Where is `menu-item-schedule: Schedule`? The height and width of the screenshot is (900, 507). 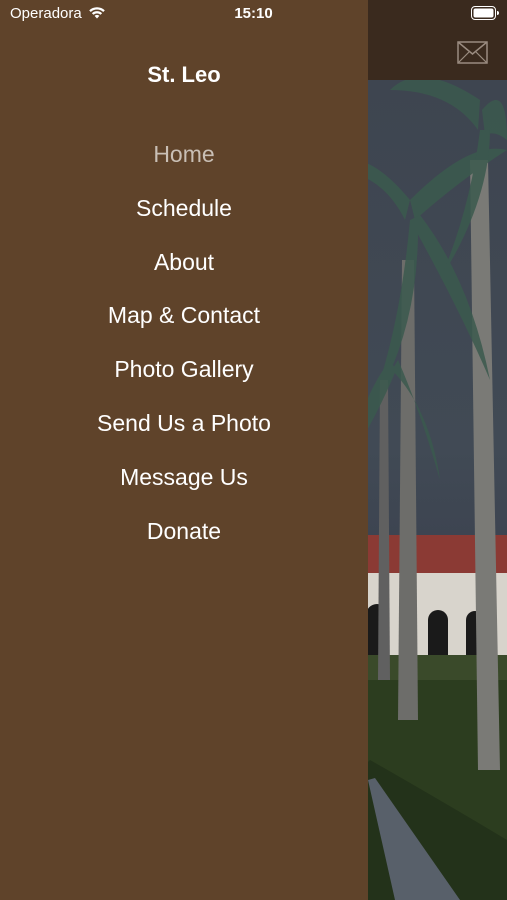
menu-item-schedule: Schedule is located at coordinates (184, 209).